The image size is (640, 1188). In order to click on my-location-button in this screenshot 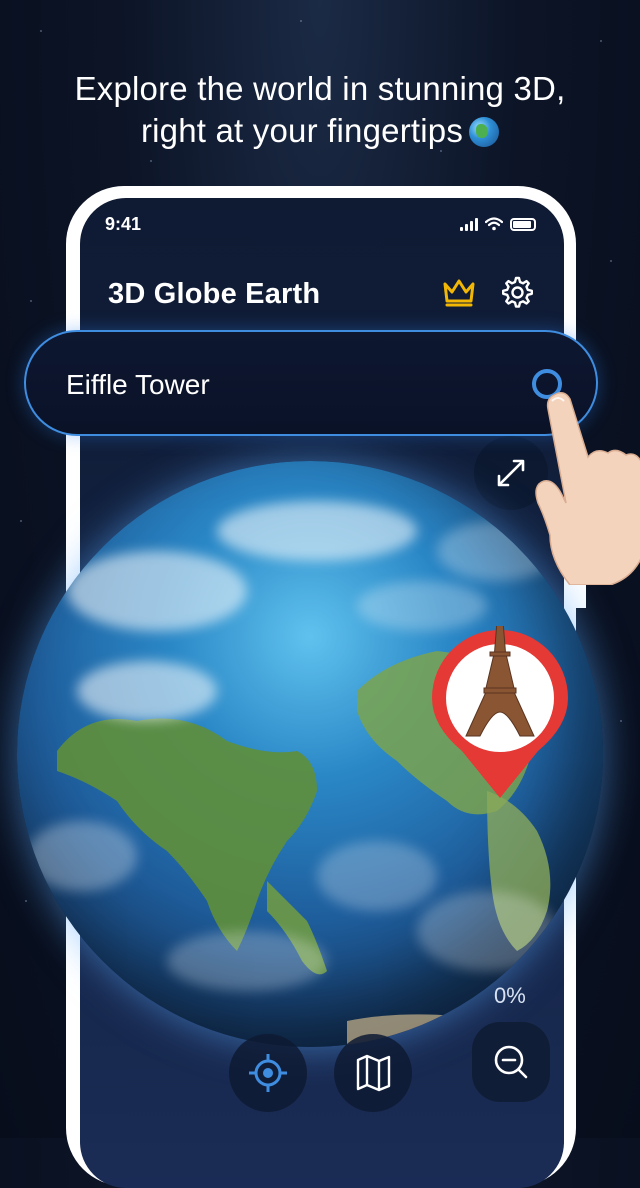, I will do `click(268, 1073)`.